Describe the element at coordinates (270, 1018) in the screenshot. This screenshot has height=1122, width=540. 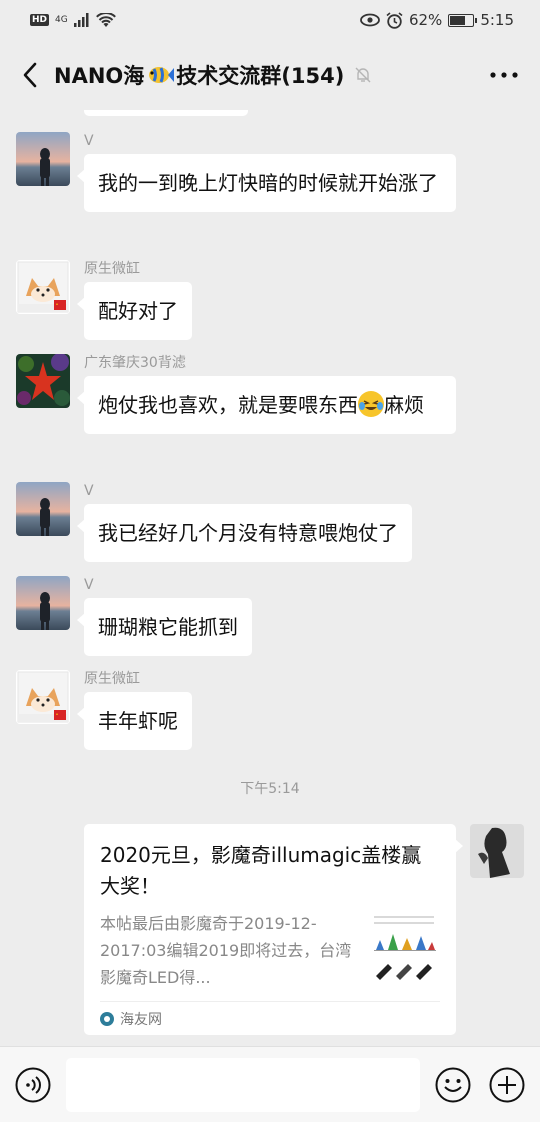
I see `card-source: 海友网` at that location.